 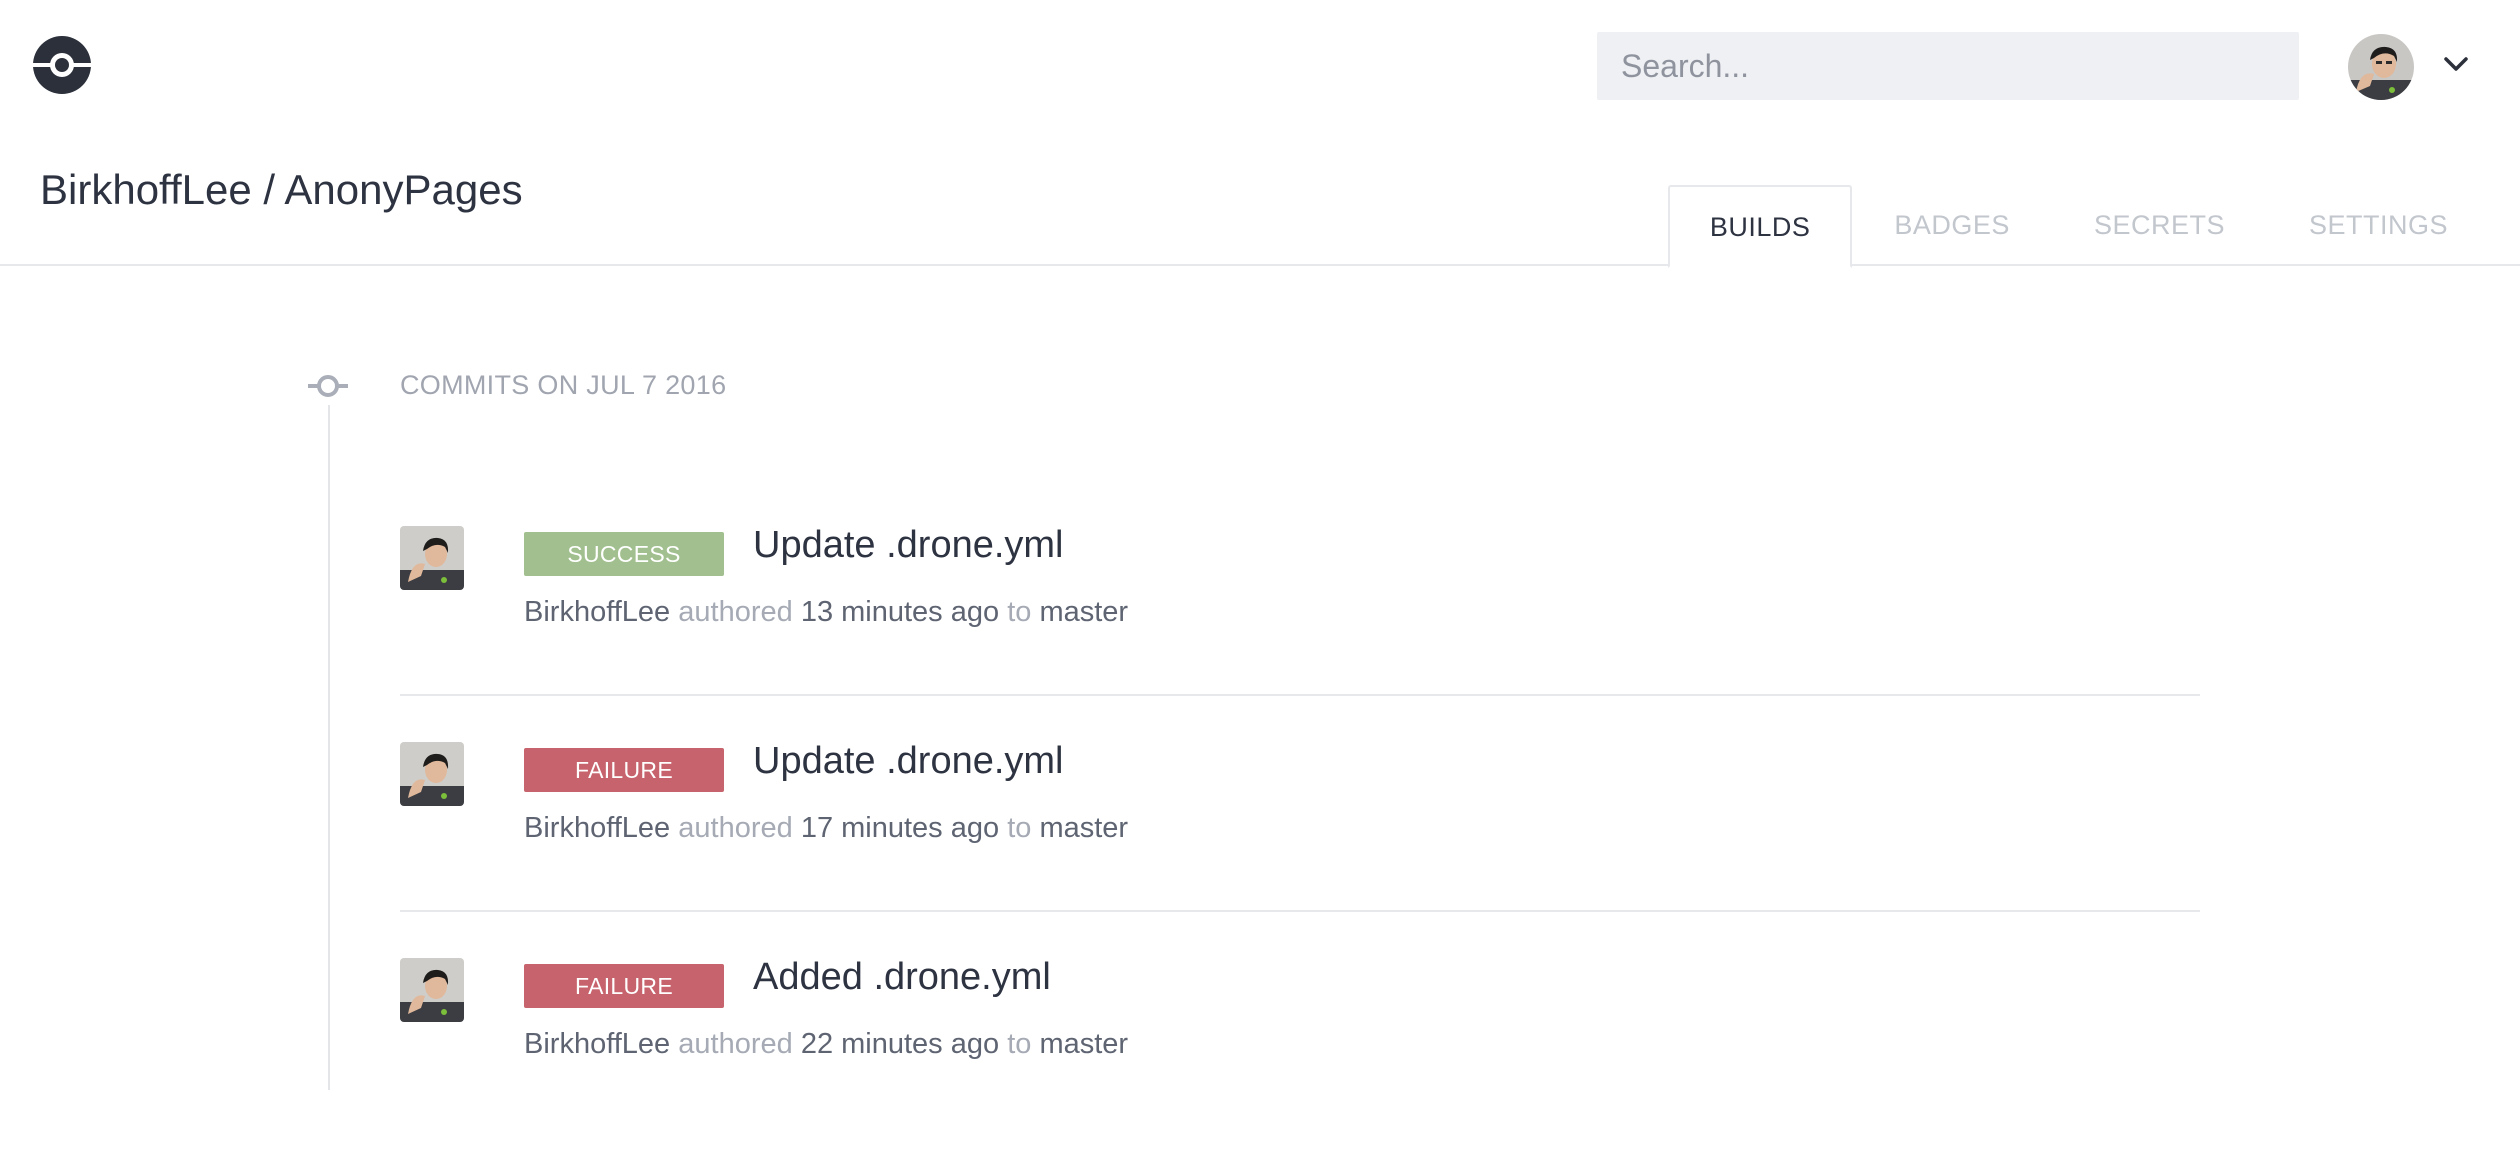 What do you see at coordinates (2456, 64) in the screenshot?
I see `chevron-down-icon` at bounding box center [2456, 64].